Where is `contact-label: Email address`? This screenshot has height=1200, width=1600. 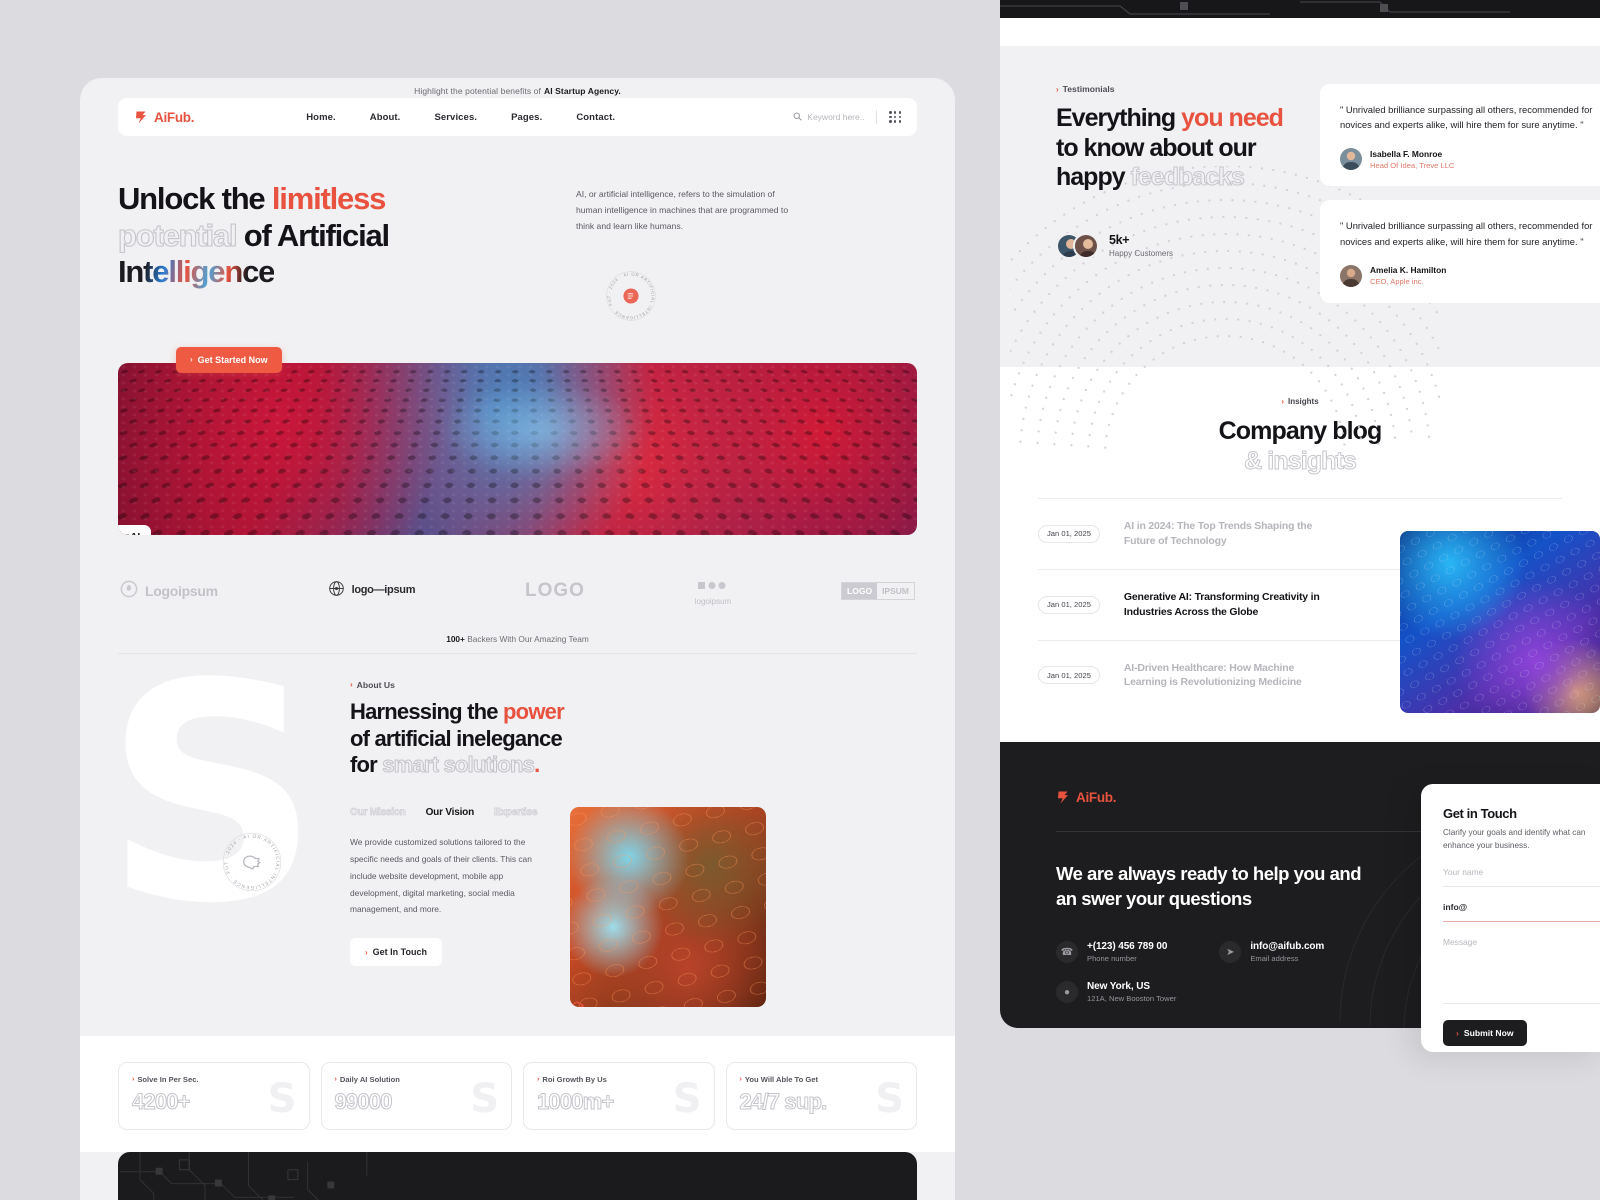 contact-label: Email address is located at coordinates (1274, 959).